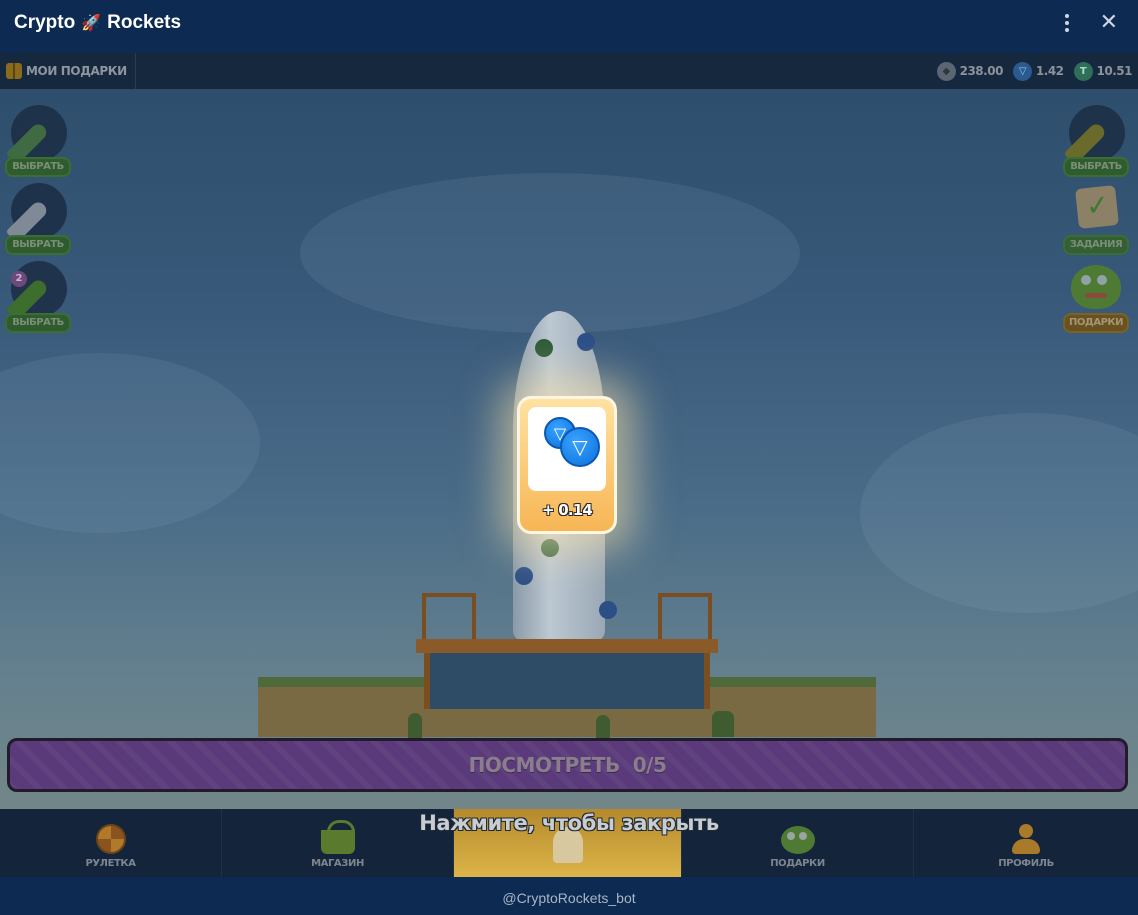  I want to click on balance-value: 10.51, so click(1114, 71).